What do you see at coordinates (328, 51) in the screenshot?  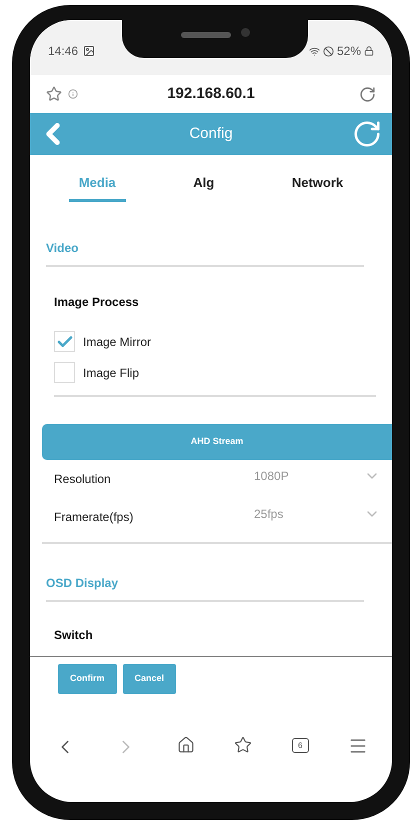 I see `do-not-disturb-icon` at bounding box center [328, 51].